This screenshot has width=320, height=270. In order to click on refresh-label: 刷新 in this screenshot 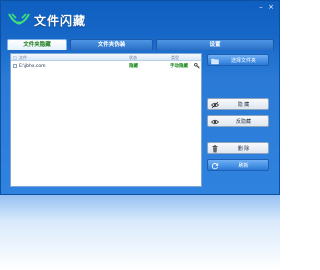, I will do `click(243, 166)`.